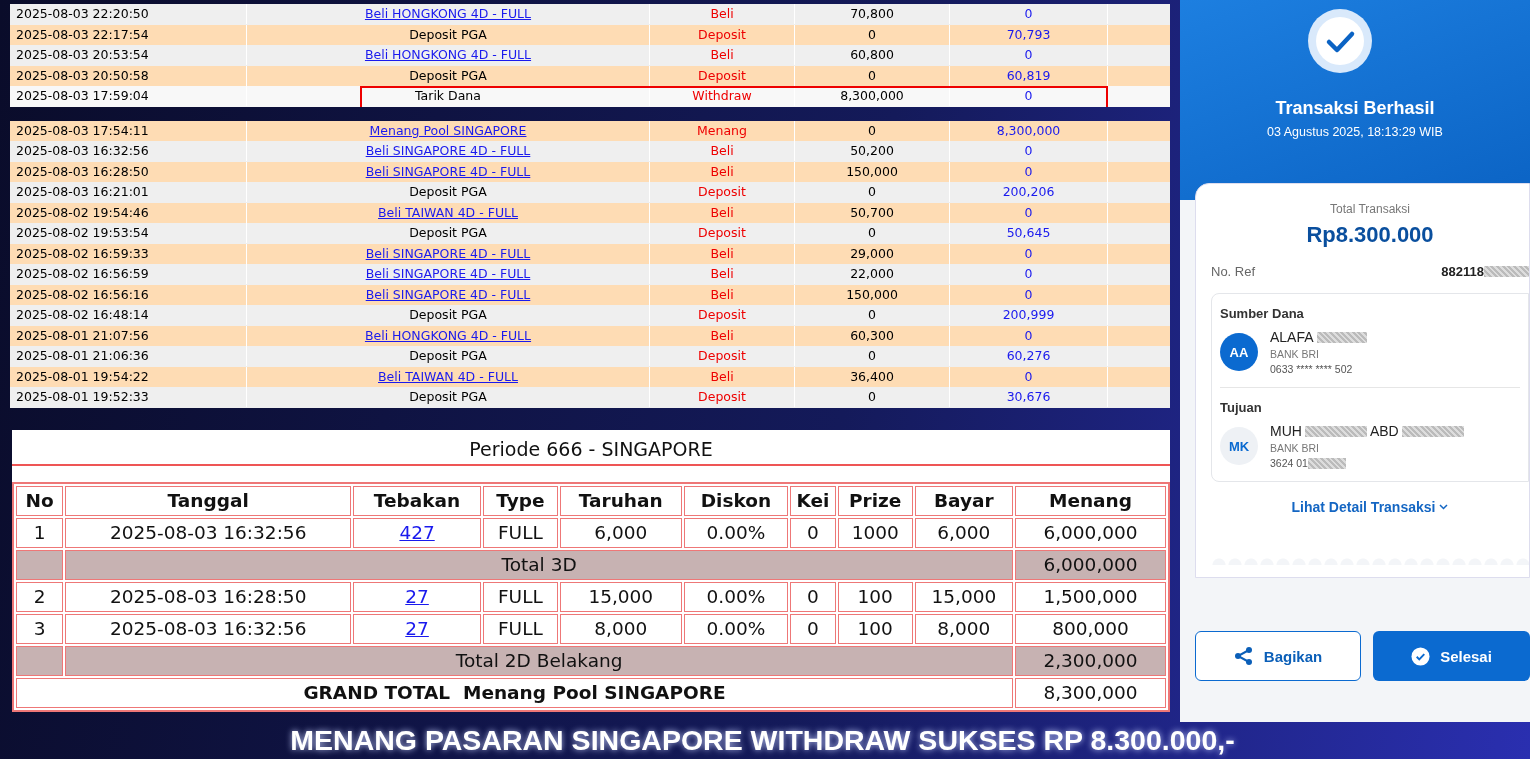  I want to click on account-name: ALAFA, so click(1292, 337).